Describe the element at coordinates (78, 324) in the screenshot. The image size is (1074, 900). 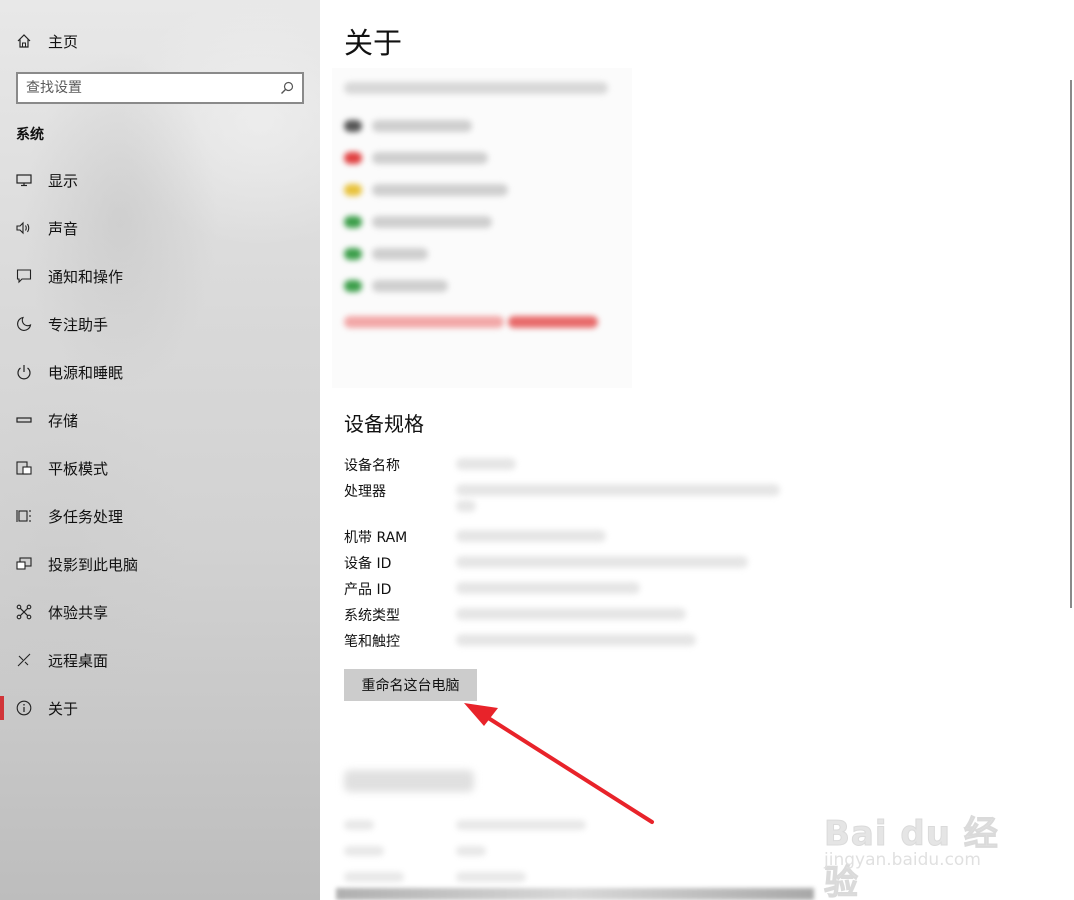
I see `sidebar-item-label: 专注助手` at that location.